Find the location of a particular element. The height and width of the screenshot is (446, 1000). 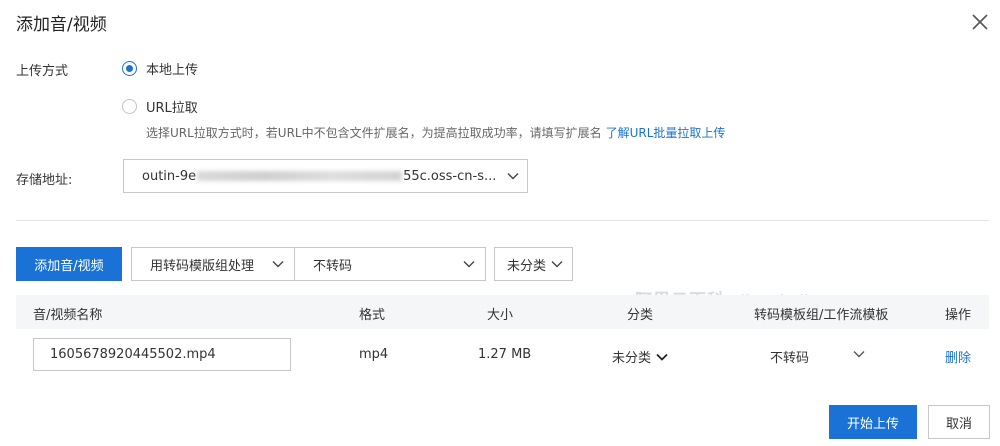

add-media-button: 添加音/视频 is located at coordinates (69, 264).